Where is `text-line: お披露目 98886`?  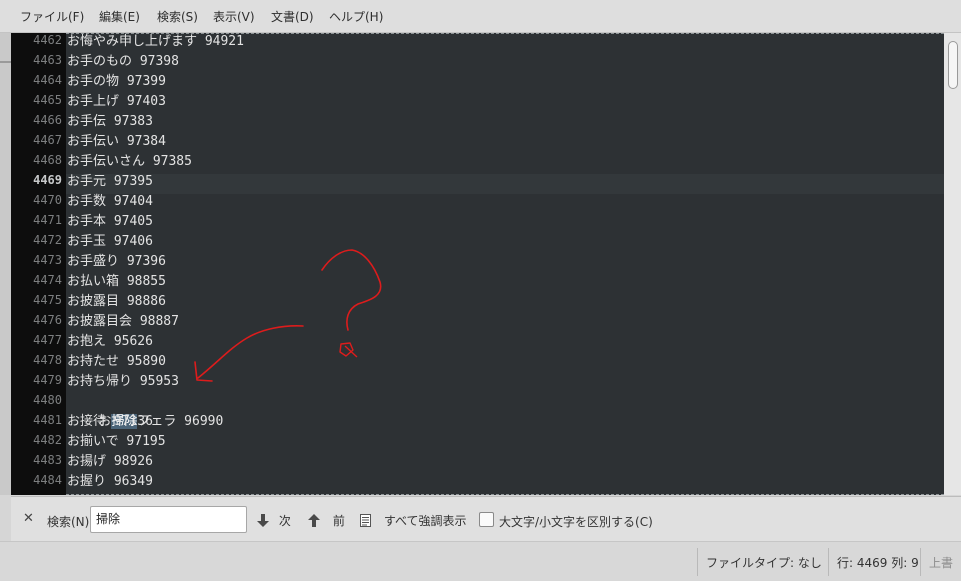
text-line: お披露目 98886 is located at coordinates (116, 302).